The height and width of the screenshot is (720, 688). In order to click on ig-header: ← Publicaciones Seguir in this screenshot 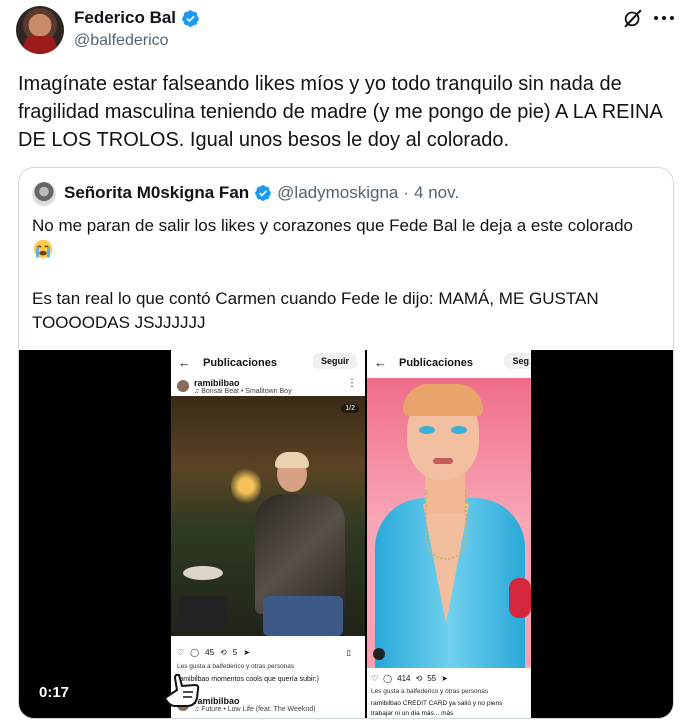, I will do `click(268, 363)`.